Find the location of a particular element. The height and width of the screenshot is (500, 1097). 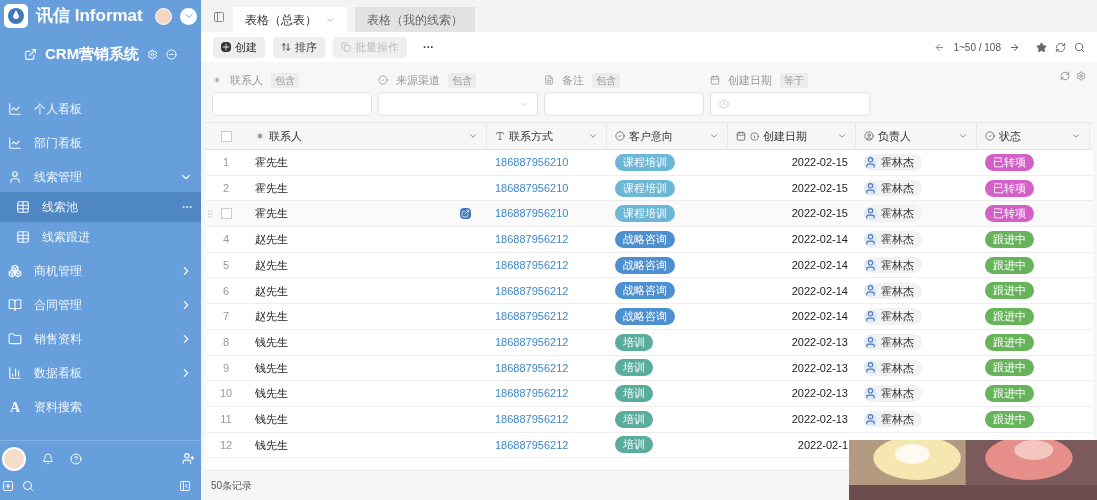

reset-icon is located at coordinates (1065, 76).